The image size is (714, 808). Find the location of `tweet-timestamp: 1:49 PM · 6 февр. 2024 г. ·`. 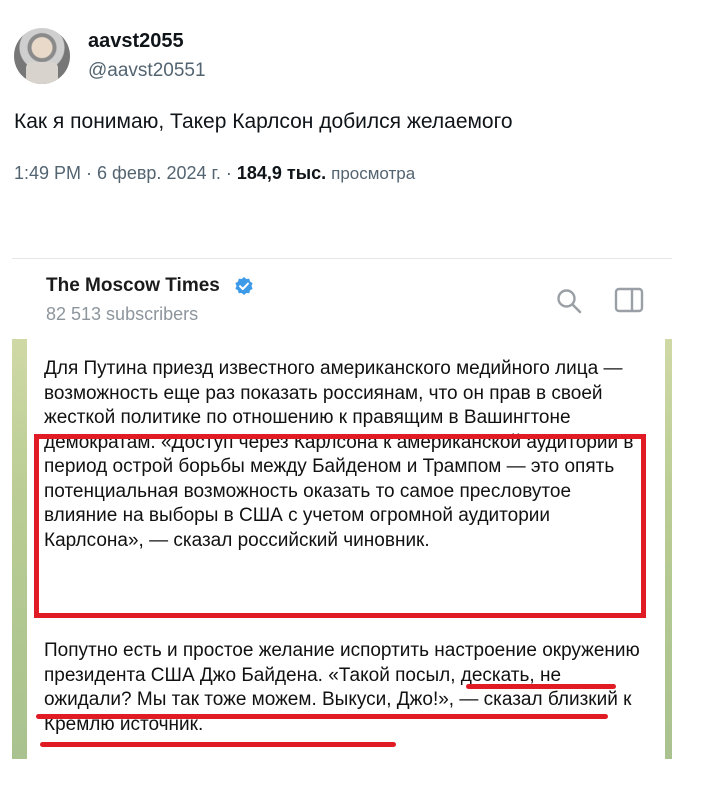

tweet-timestamp: 1:49 PM · 6 февр. 2024 г. · is located at coordinates (125, 173).